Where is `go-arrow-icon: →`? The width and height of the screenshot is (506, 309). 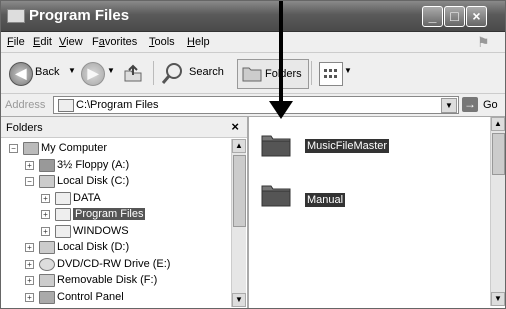 go-arrow-icon: → is located at coordinates (470, 104).